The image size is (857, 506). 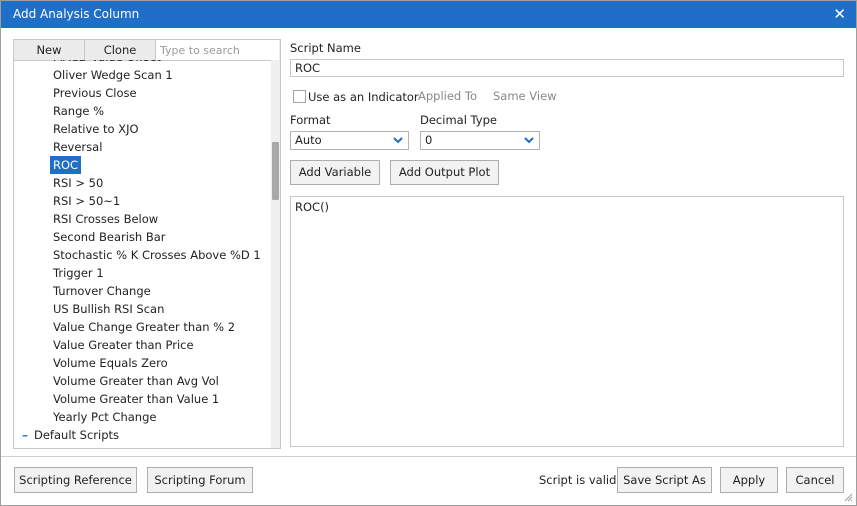 What do you see at coordinates (815, 480) in the screenshot?
I see `cancel-button: Cancel` at bounding box center [815, 480].